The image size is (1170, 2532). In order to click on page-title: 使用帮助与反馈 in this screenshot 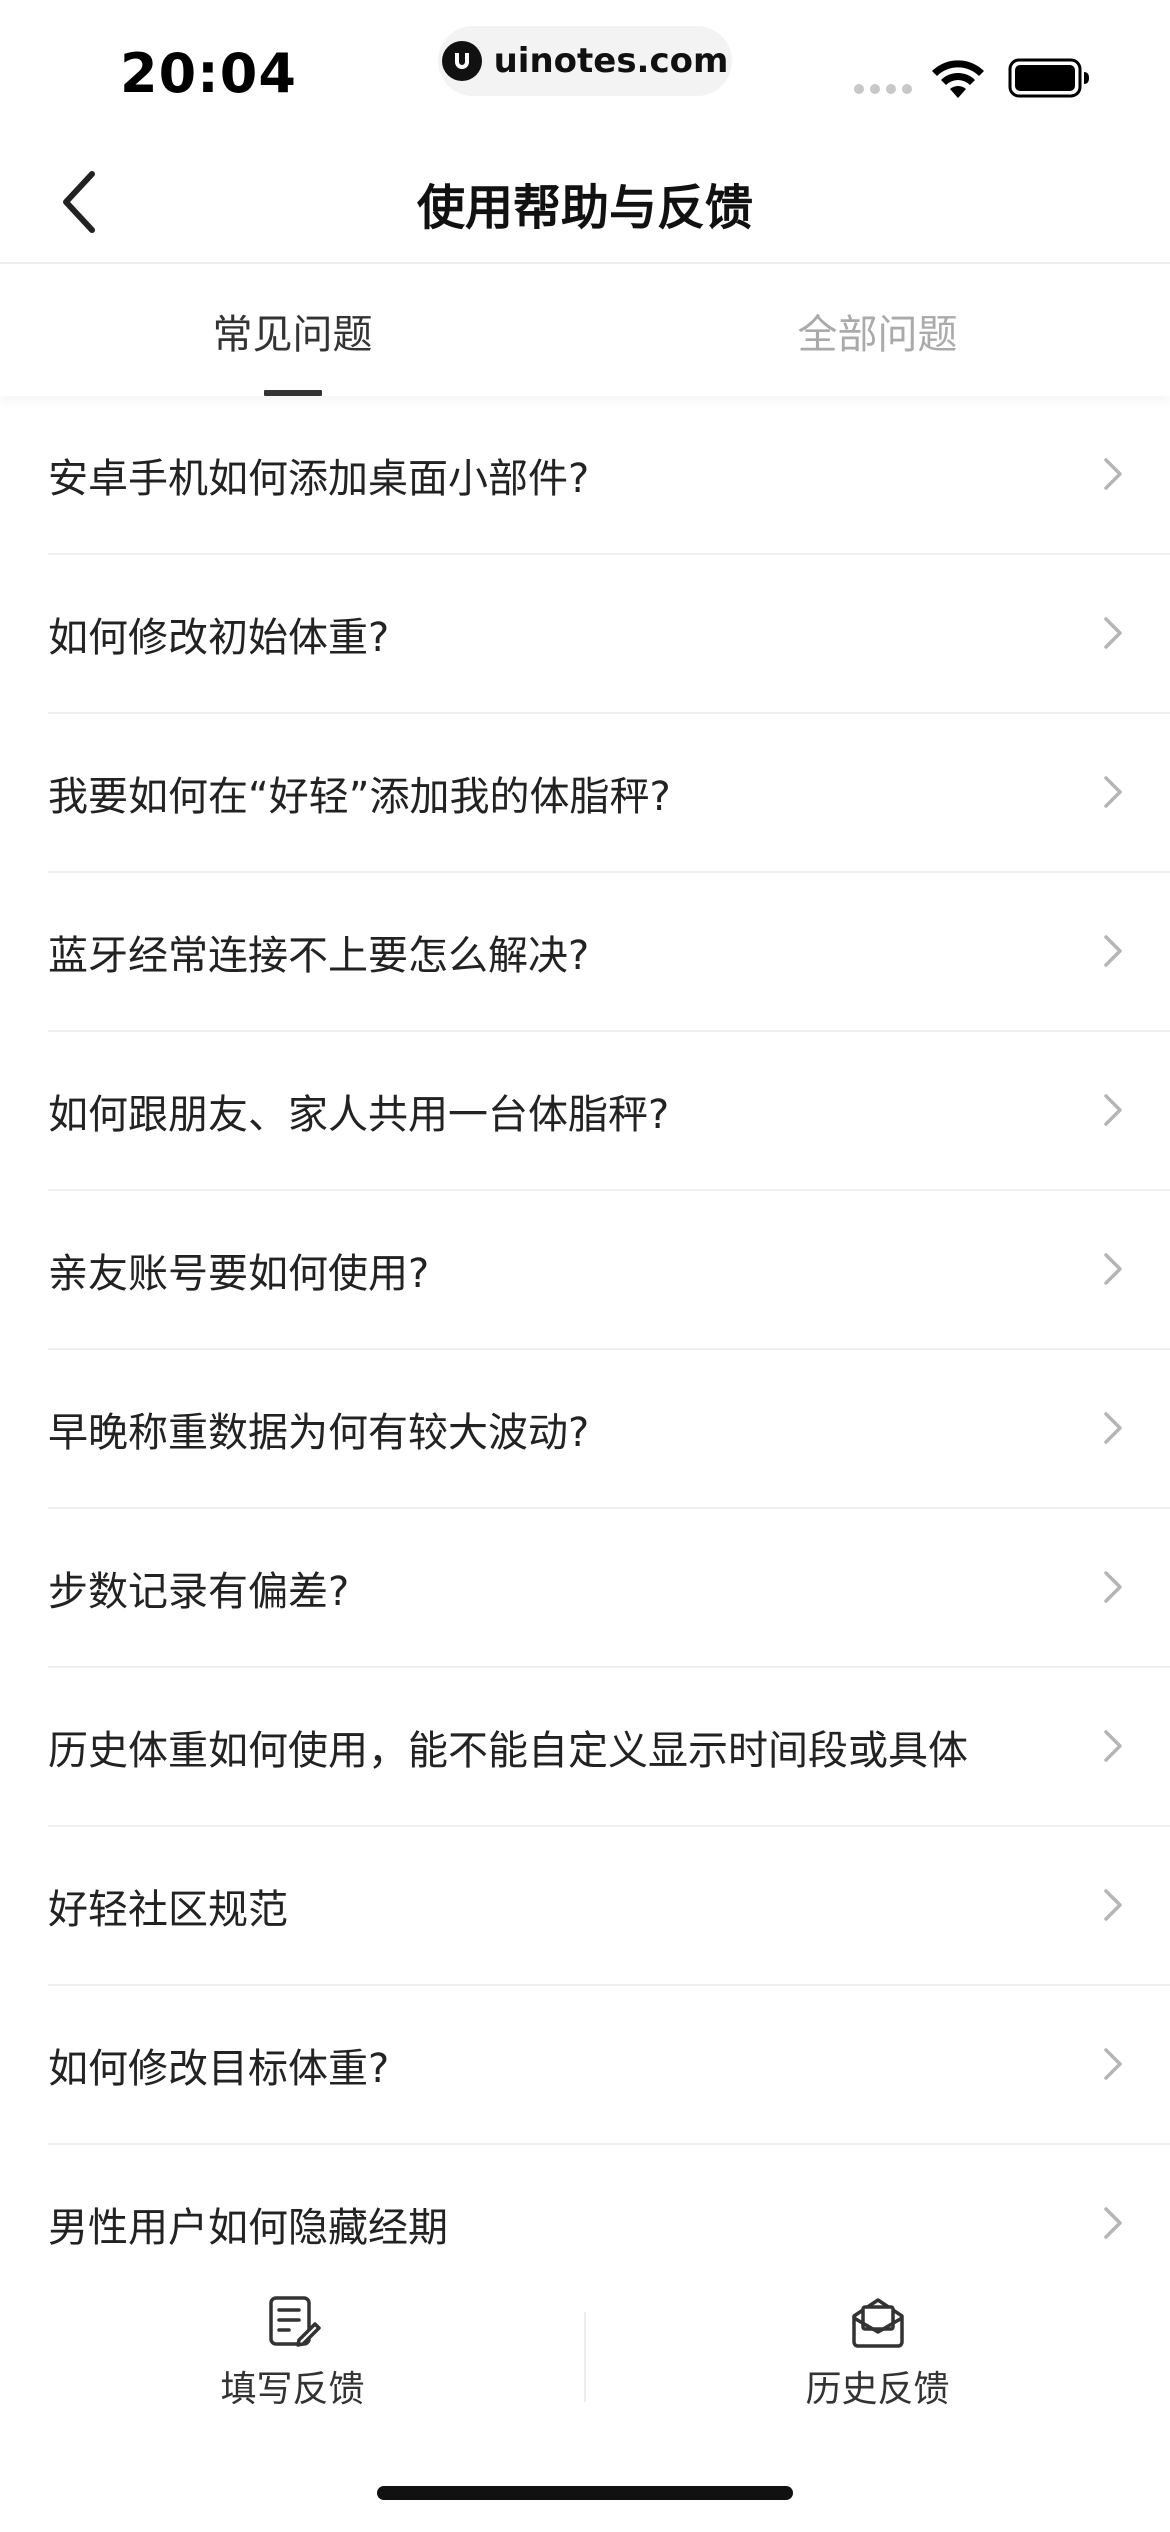, I will do `click(584, 208)`.